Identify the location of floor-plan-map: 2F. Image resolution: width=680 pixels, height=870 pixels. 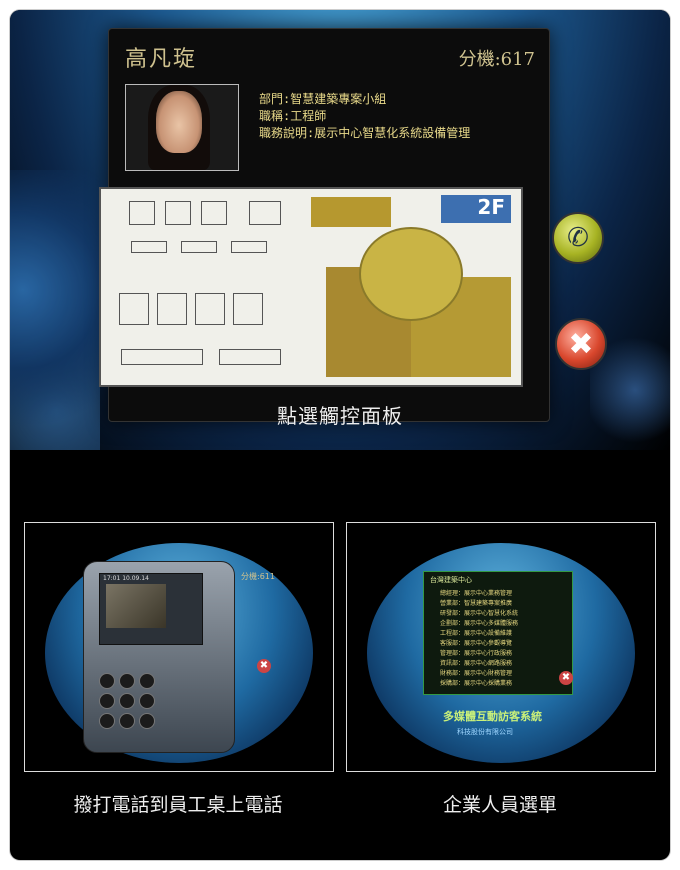
(311, 287).